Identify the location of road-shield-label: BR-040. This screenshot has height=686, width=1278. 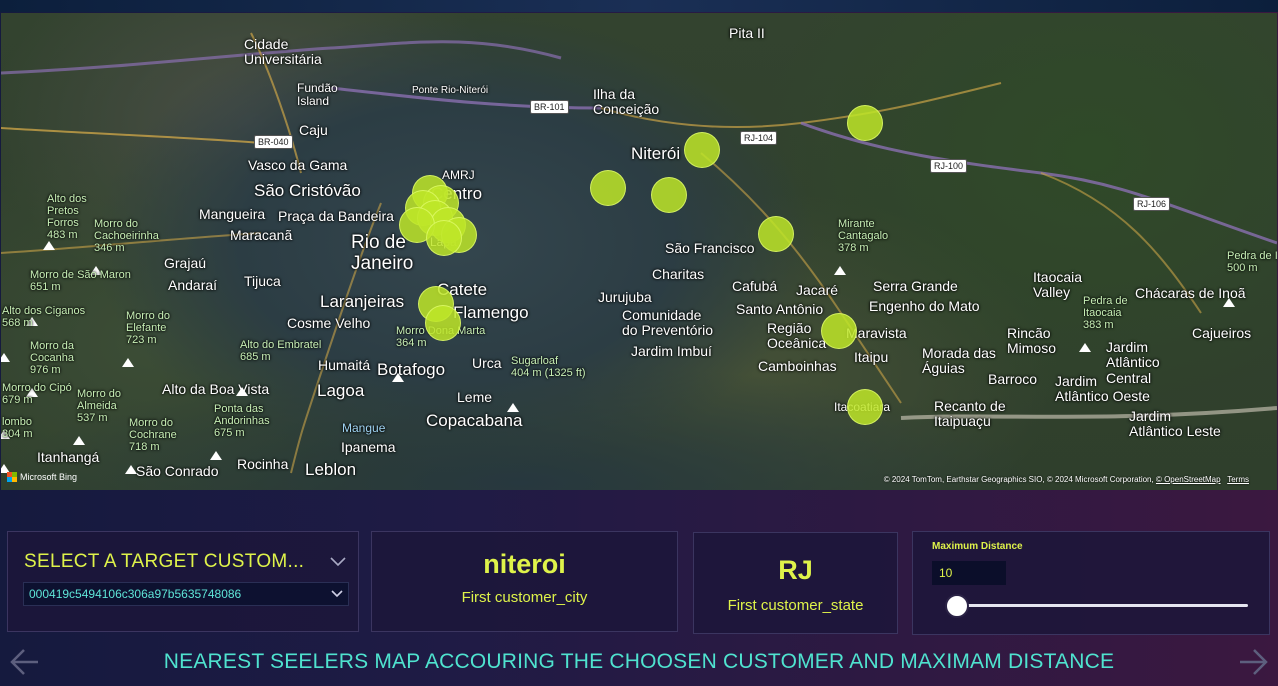
(273, 142).